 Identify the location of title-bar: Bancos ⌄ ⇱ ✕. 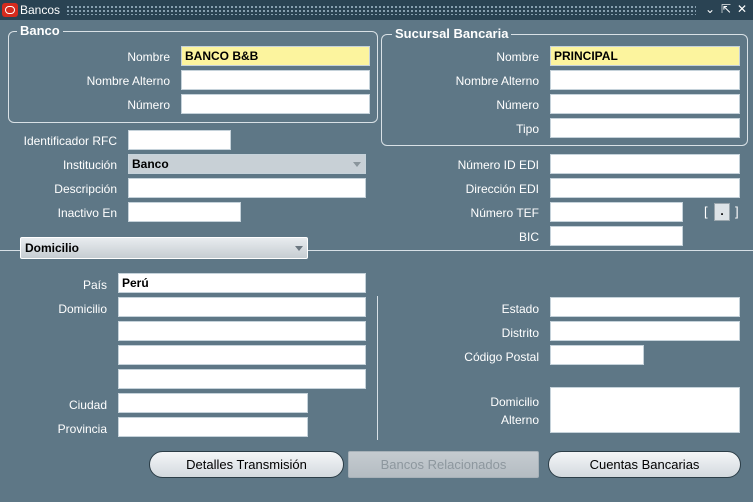
(376, 10).